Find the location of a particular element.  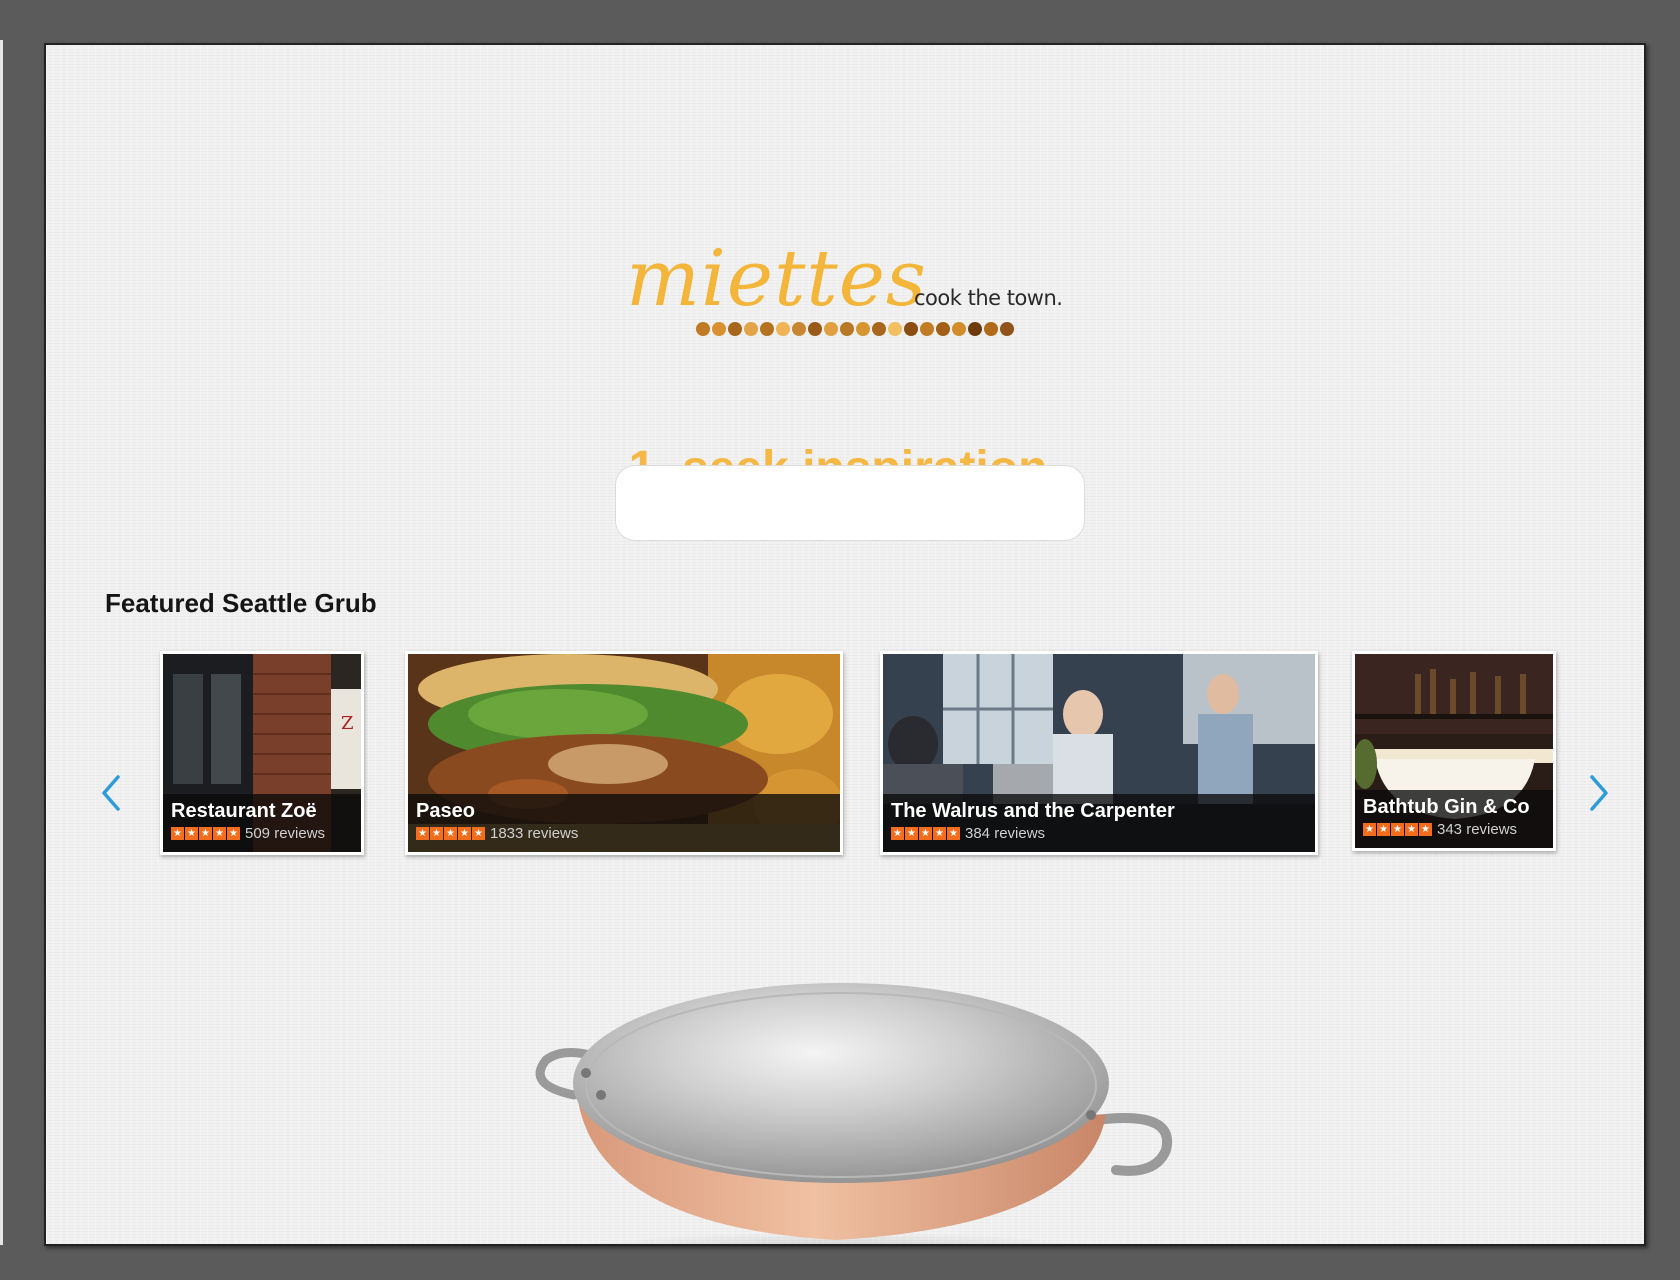

featured-card-paseo: Paseo ★ ★ ★ ★ ★ 1833 reviews is located at coordinates (624, 753).